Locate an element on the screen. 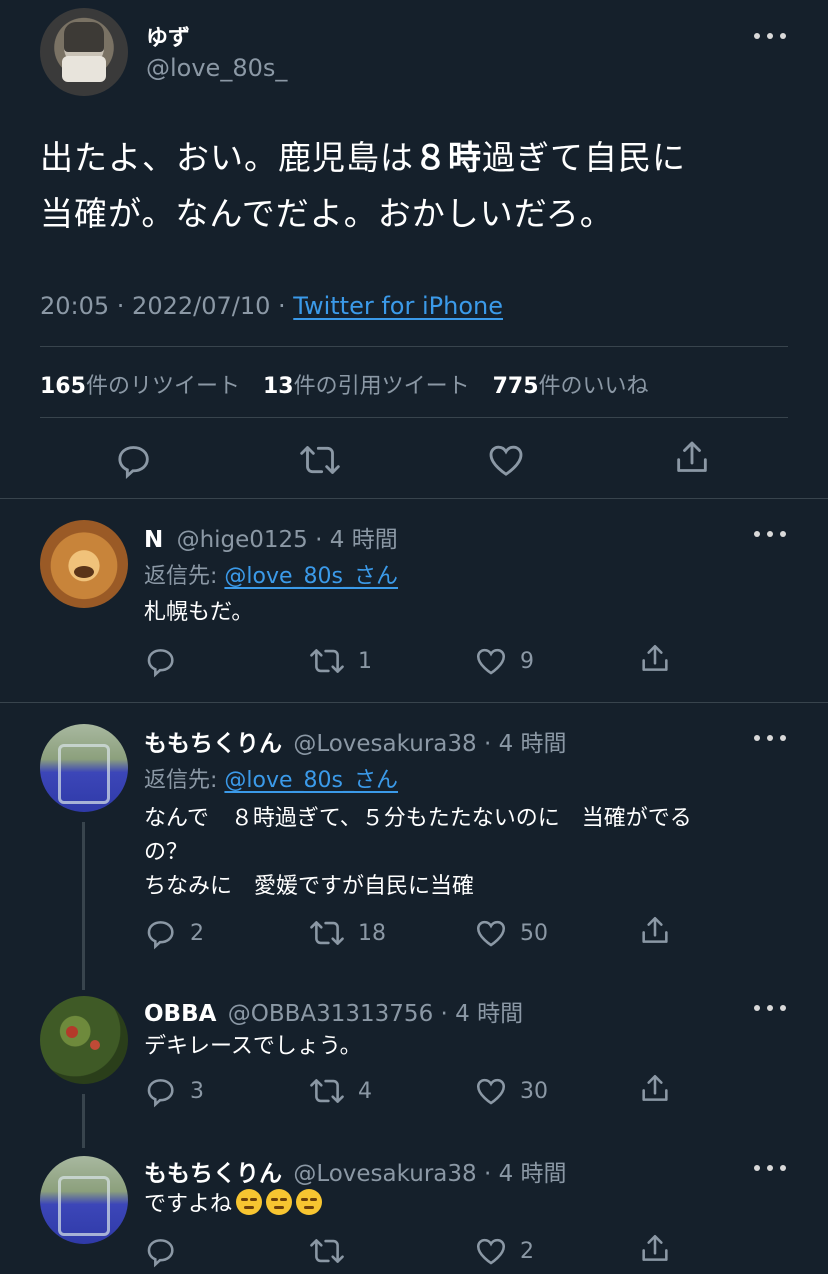 The width and height of the screenshot is (828, 1274). reply-count: 2 is located at coordinates (197, 933).